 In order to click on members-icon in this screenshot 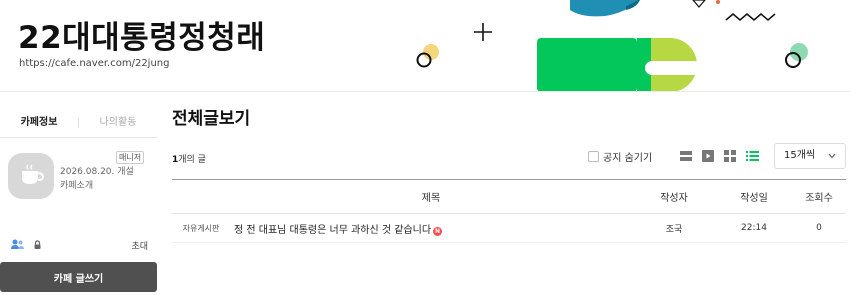, I will do `click(17, 244)`.